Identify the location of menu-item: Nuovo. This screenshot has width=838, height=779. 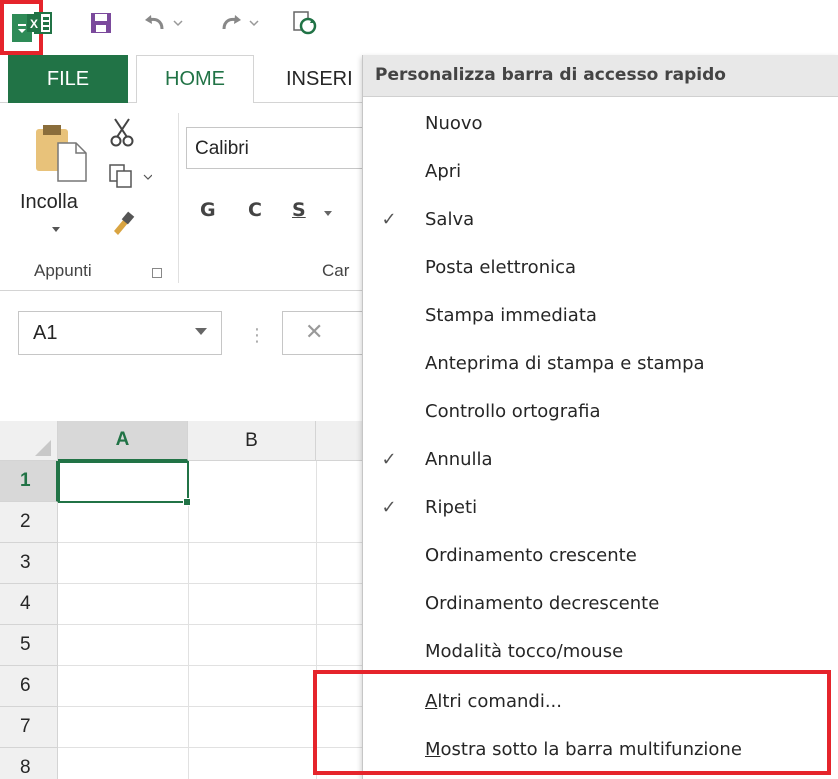
(600, 124).